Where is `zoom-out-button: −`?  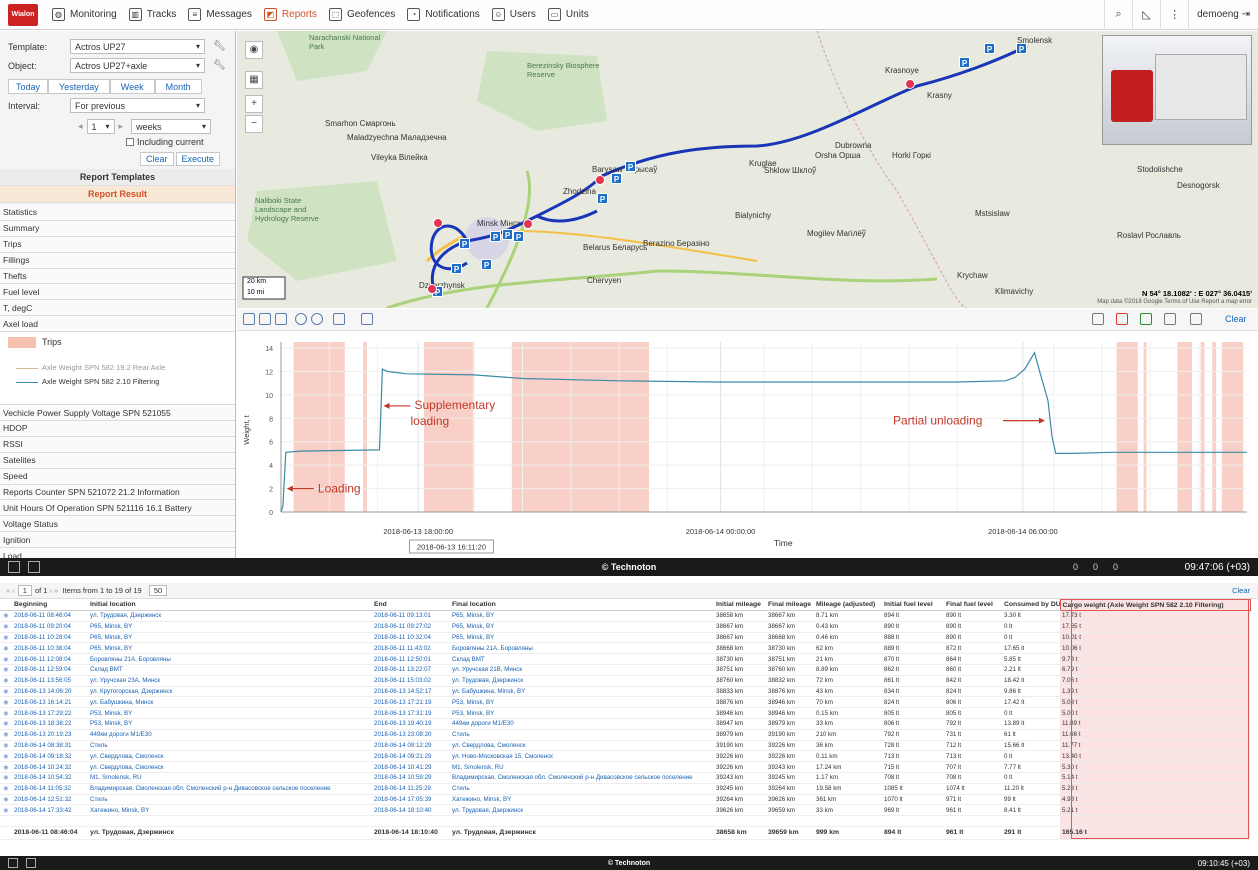
zoom-out-button: − is located at coordinates (254, 124).